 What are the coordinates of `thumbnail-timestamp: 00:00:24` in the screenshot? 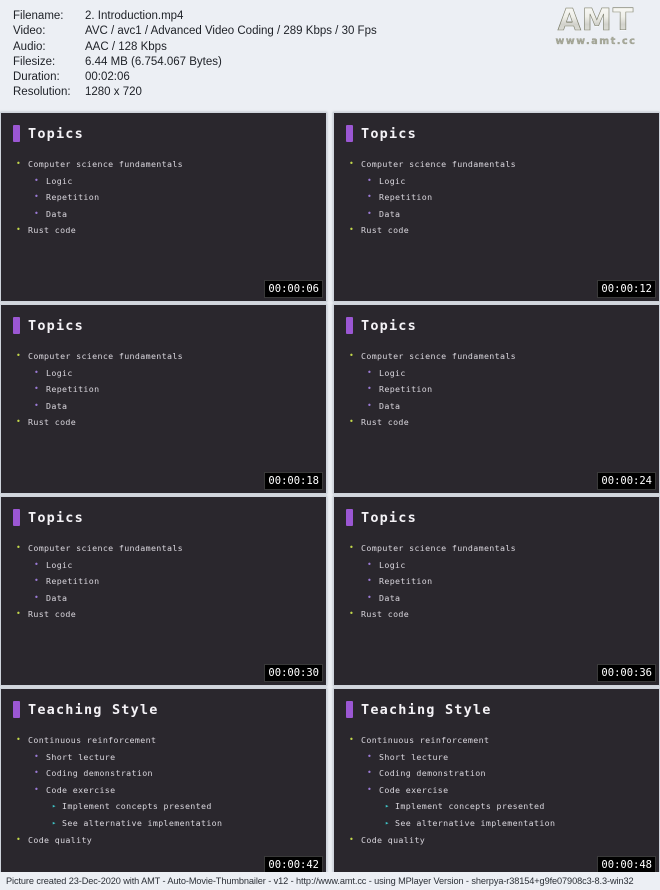 It's located at (626, 481).